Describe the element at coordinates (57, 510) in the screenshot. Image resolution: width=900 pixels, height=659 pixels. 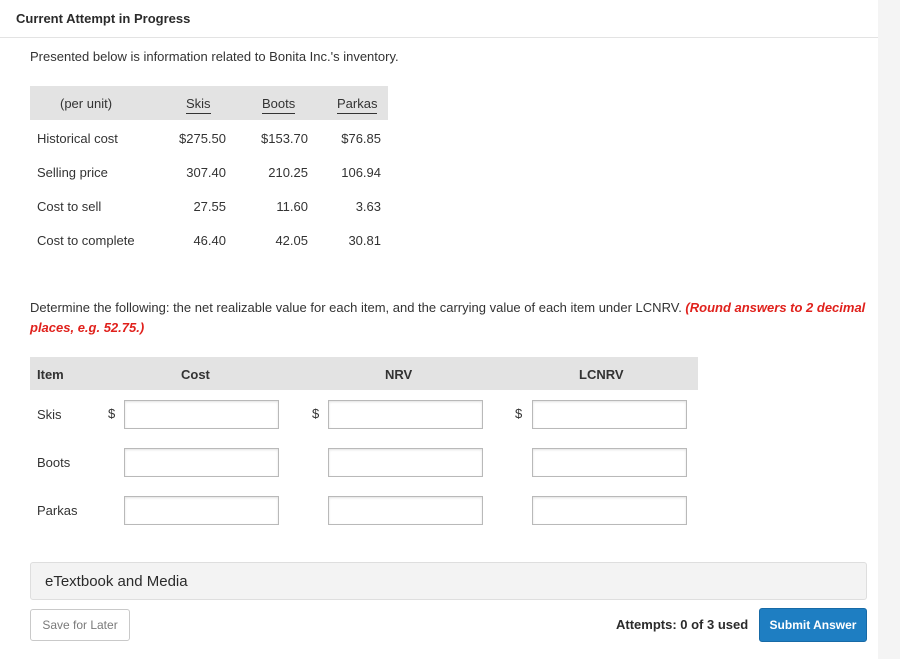
I see `answer-row-label-parkas: Parkas` at that location.